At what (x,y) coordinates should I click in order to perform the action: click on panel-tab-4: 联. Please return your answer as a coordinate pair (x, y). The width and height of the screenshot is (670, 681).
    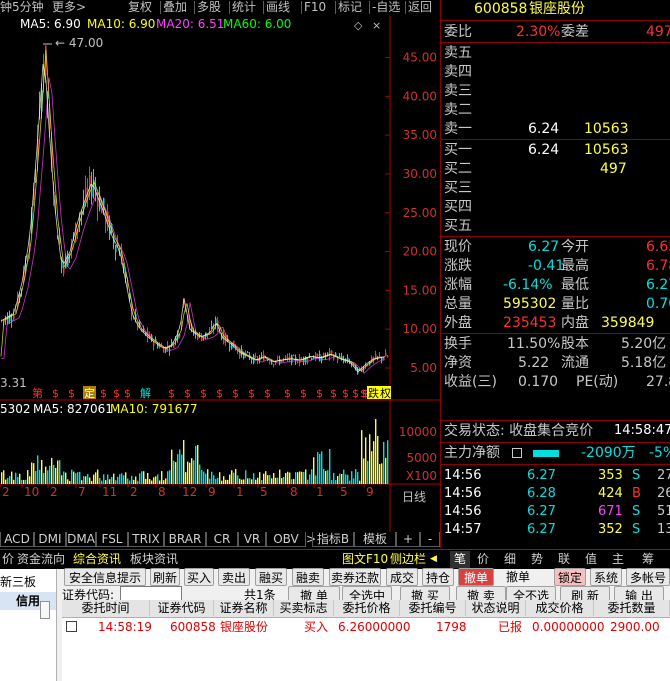
    Looking at the image, I should click on (564, 559).